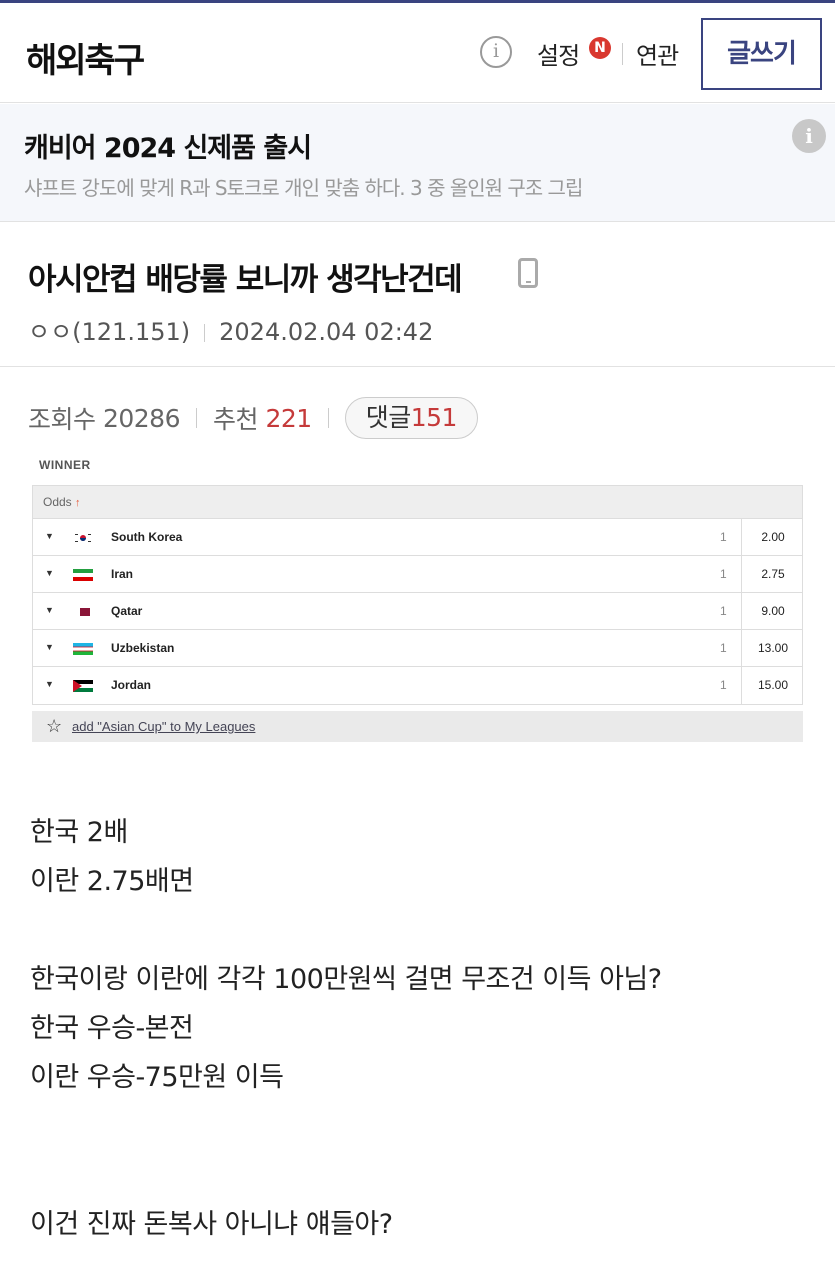 The width and height of the screenshot is (835, 1274). I want to click on body-line: 이란 2.75배면, so click(112, 881).